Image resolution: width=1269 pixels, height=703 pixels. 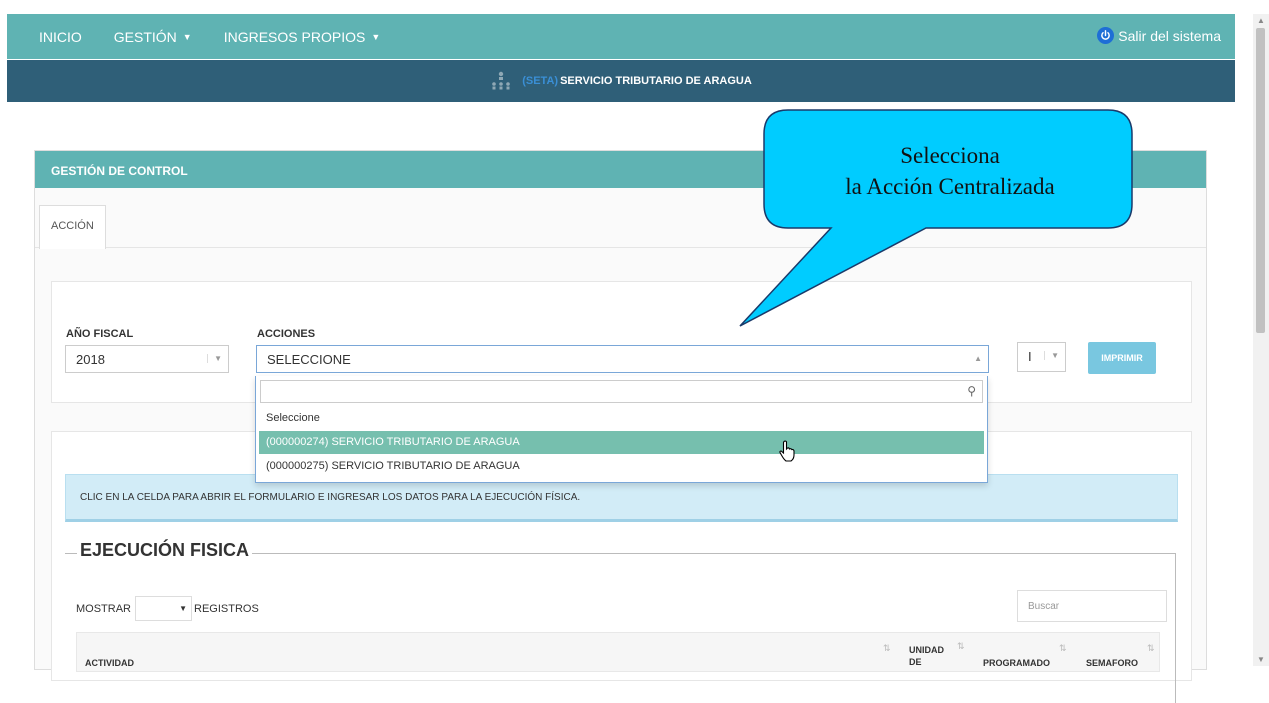 I want to click on hand-cursor-icon, so click(x=787, y=451).